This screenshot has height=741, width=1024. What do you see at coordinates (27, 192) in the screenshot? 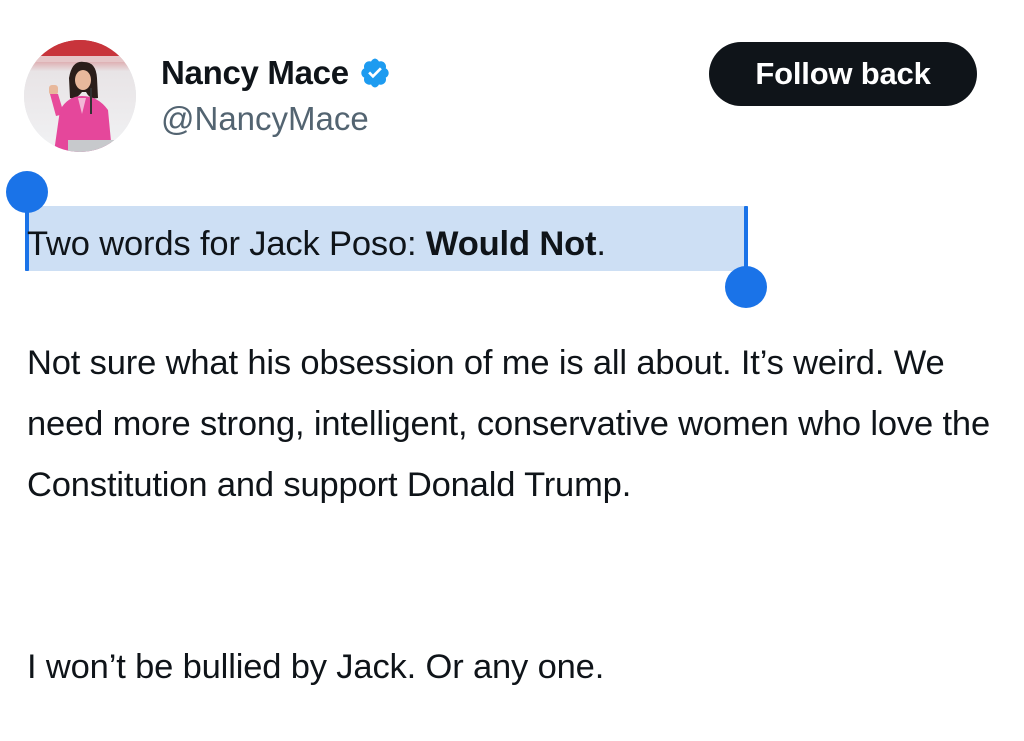
I see `selection-start-handle` at bounding box center [27, 192].